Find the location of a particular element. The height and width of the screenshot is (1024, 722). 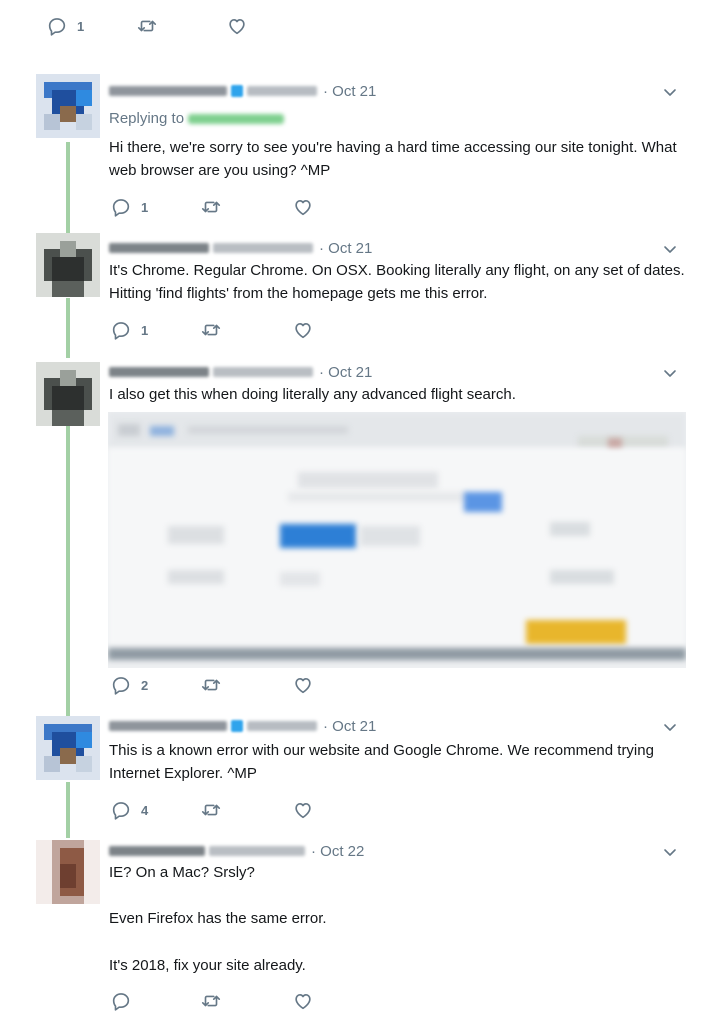

tweet-actions: 2 is located at coordinates (220, 685).